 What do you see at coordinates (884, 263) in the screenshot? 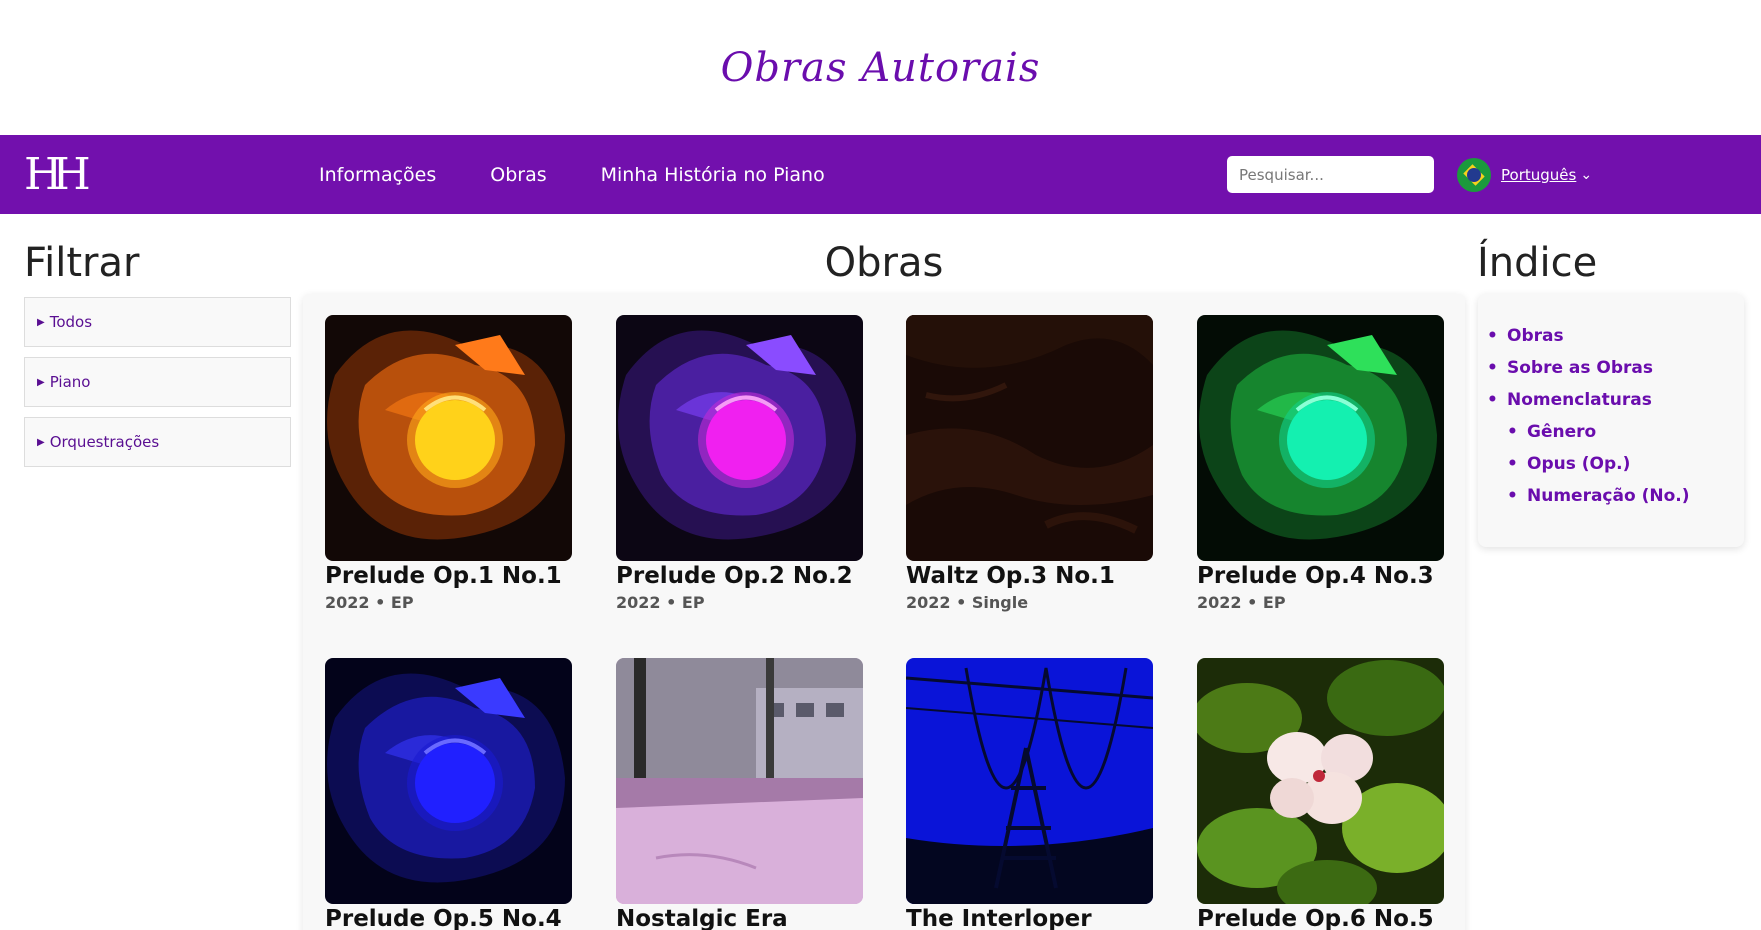
I see `page-title: Obras` at bounding box center [884, 263].